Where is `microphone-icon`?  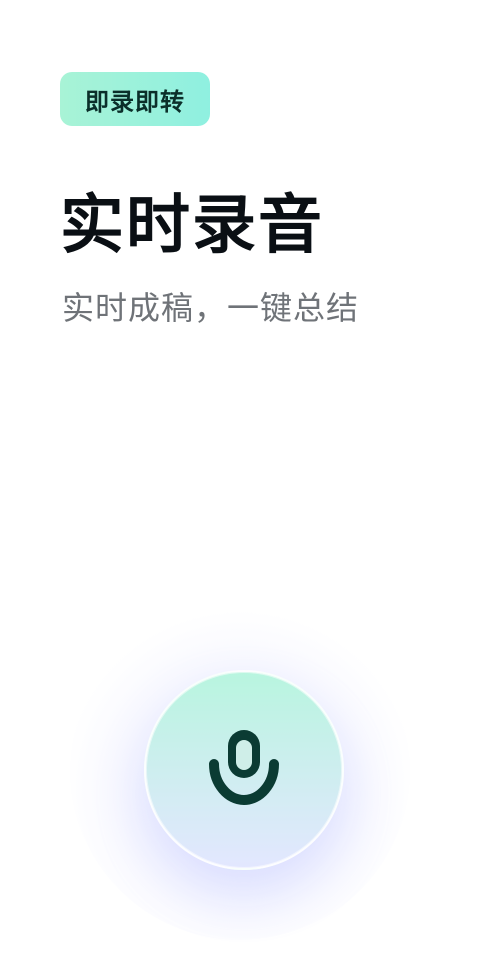 microphone-icon is located at coordinates (244, 768).